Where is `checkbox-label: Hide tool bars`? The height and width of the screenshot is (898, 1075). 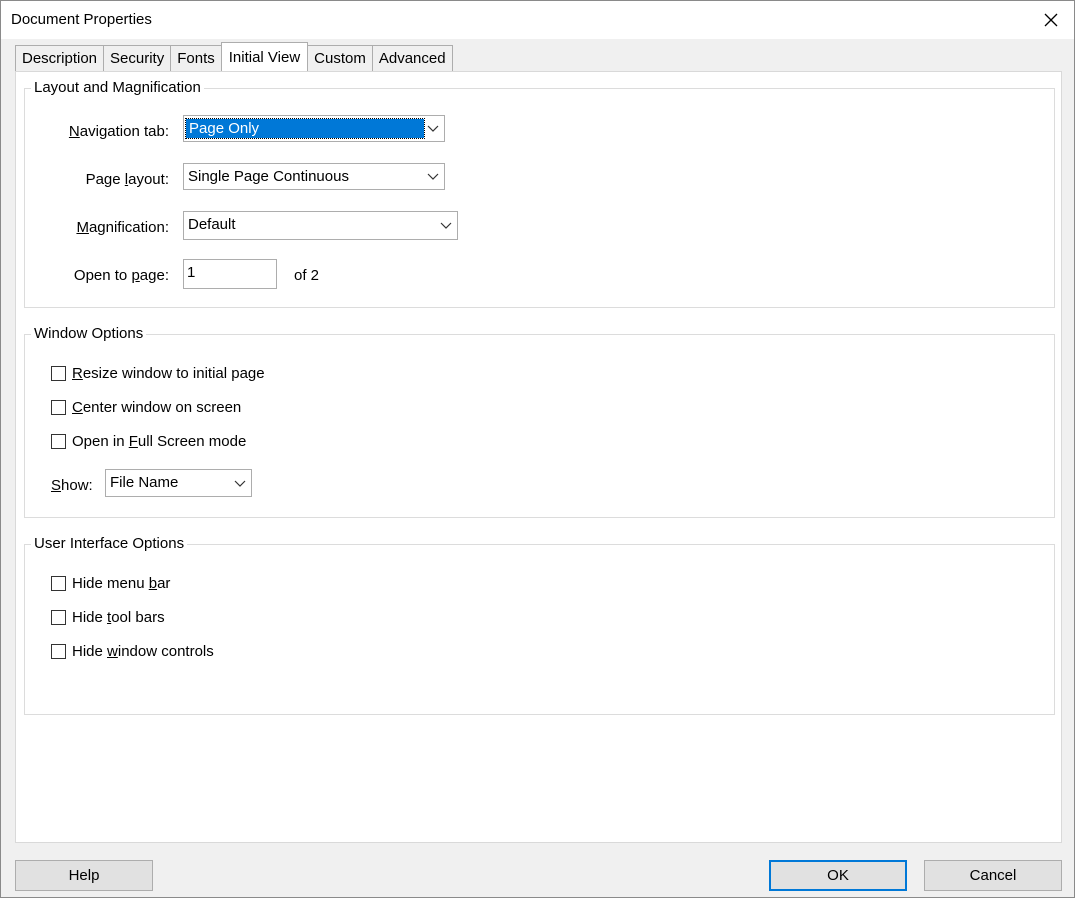
checkbox-label: Hide tool bars is located at coordinates (118, 617).